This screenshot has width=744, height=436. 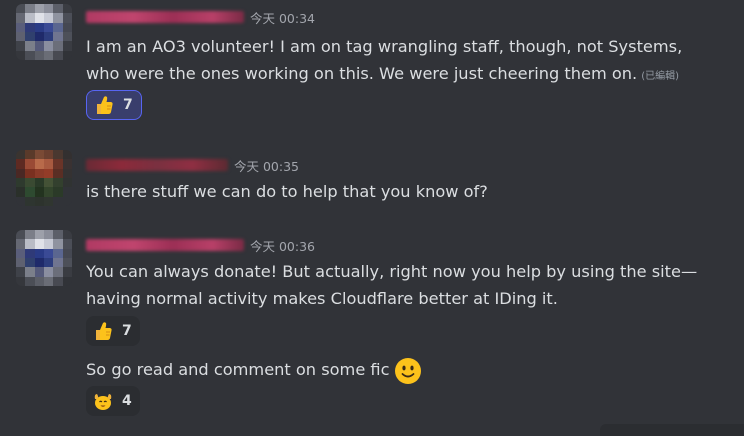 I want to click on raised-hands-face-icon, so click(x=103, y=402).